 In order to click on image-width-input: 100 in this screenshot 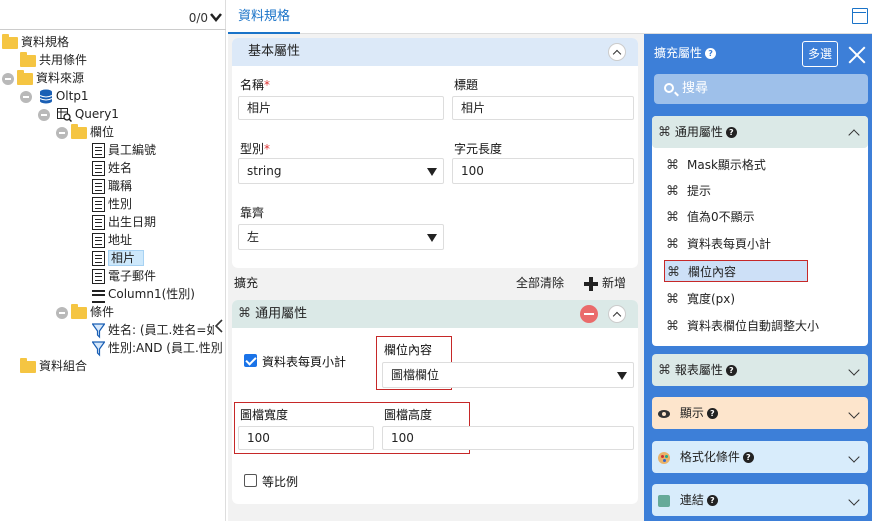, I will do `click(306, 438)`.